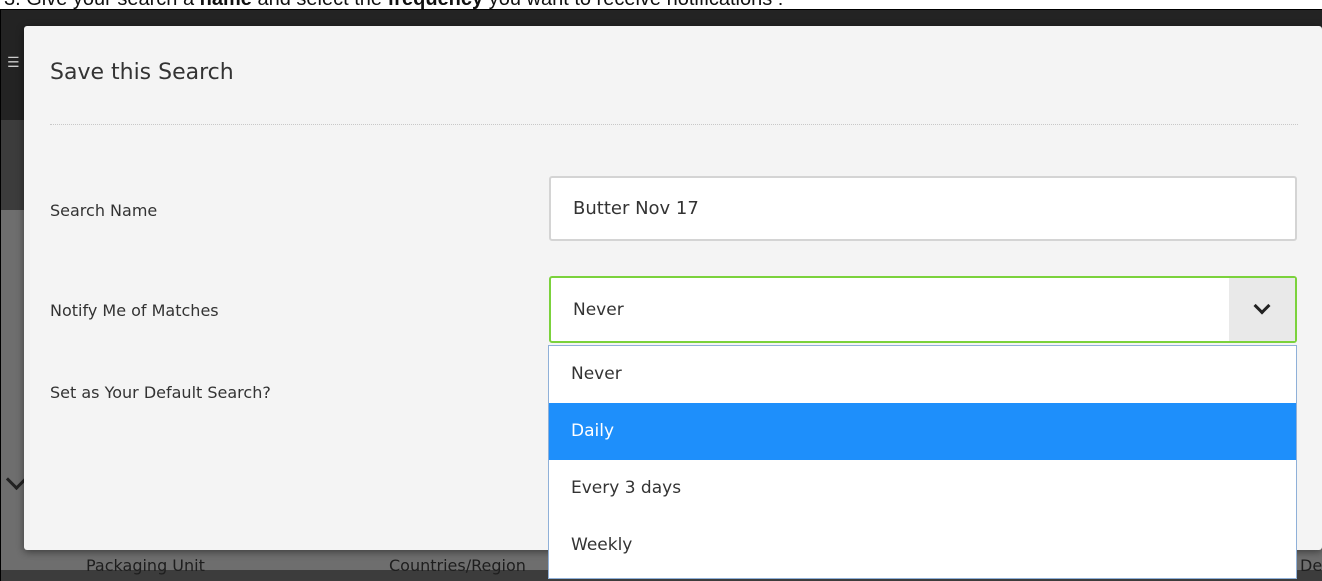 This screenshot has height=581, width=1322. Describe the element at coordinates (1262, 306) in the screenshot. I see `chevron-down-icon` at that location.